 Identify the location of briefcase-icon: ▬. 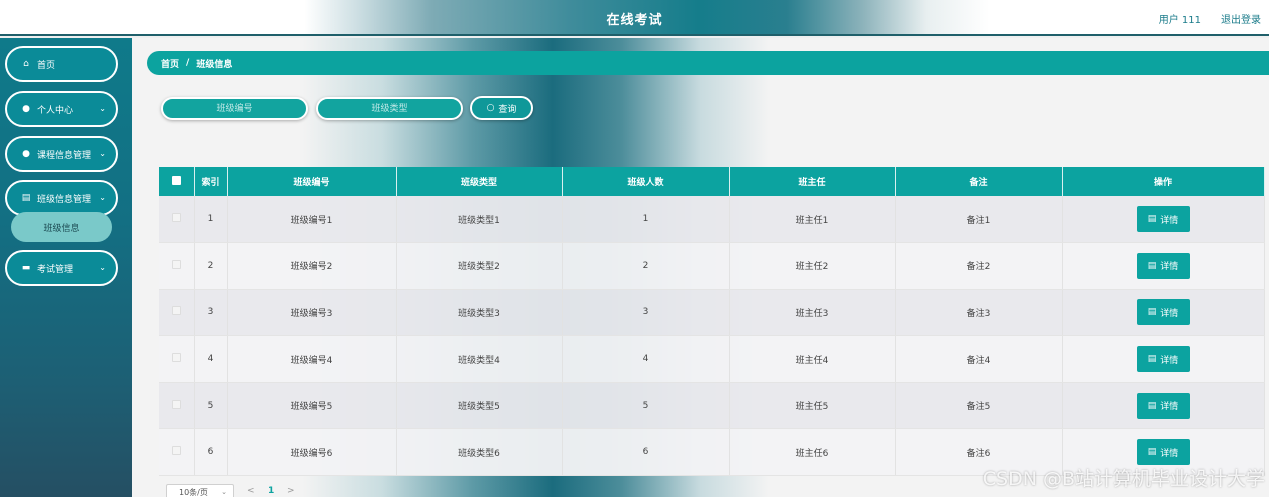
(26, 268).